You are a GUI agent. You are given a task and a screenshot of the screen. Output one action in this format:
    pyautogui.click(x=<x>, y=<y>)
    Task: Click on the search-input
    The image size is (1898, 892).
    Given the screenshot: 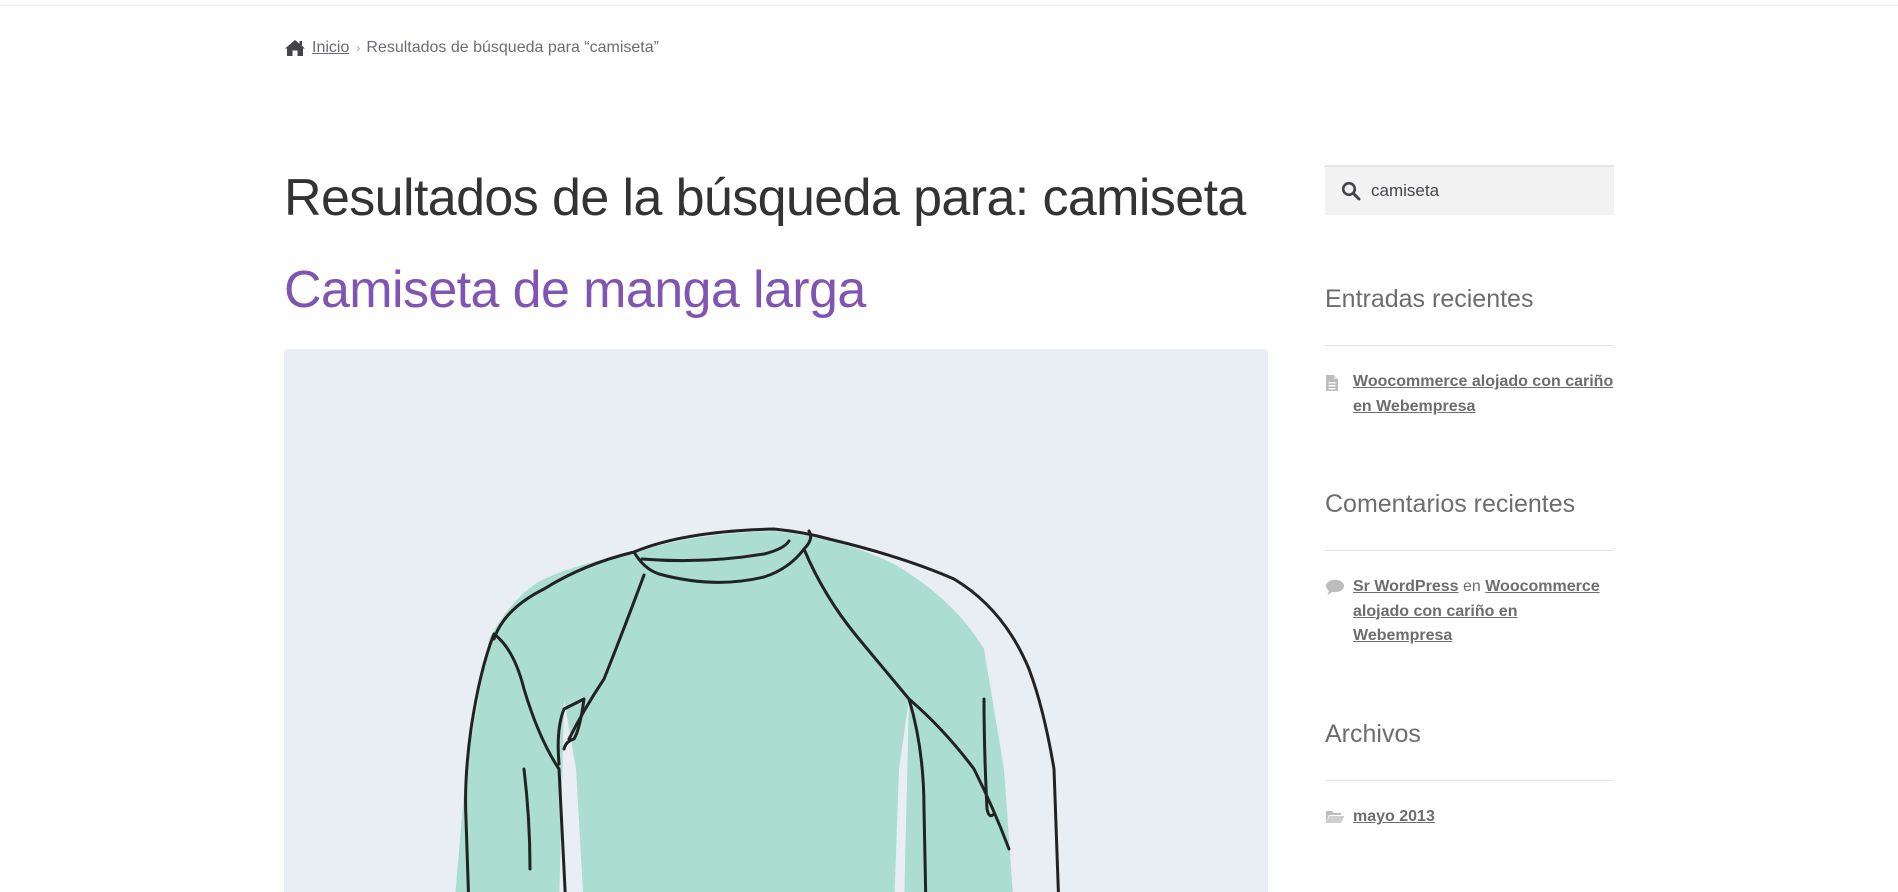 What is the action you would take?
    pyautogui.click(x=1486, y=191)
    